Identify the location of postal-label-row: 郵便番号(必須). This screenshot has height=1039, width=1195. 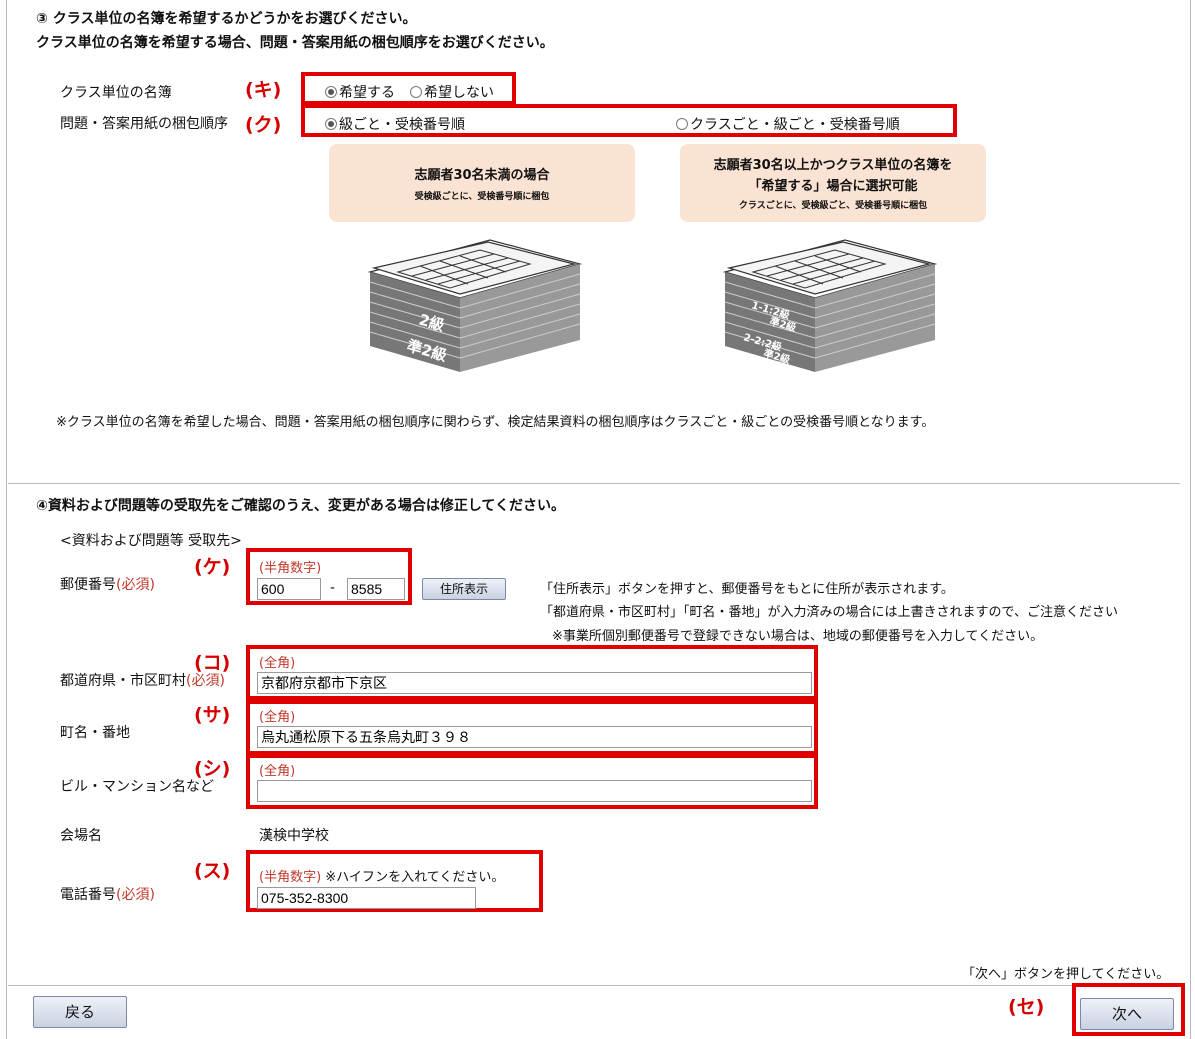
(107, 584).